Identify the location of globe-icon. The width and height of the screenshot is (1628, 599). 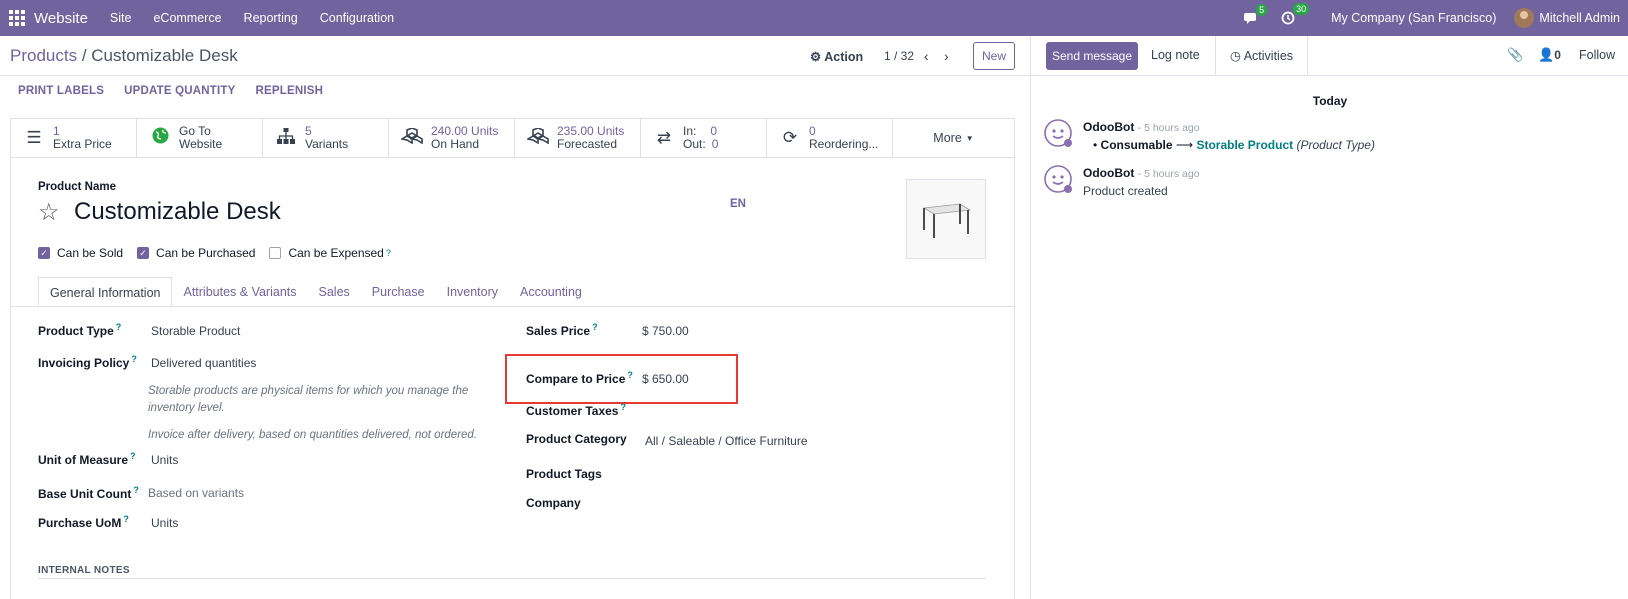
(160, 138).